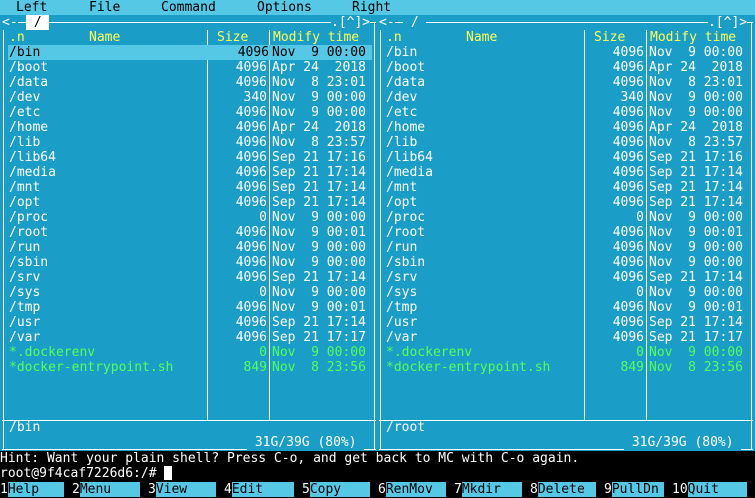  I want to click on fkey-menu: 2Menu, so click(110, 489).